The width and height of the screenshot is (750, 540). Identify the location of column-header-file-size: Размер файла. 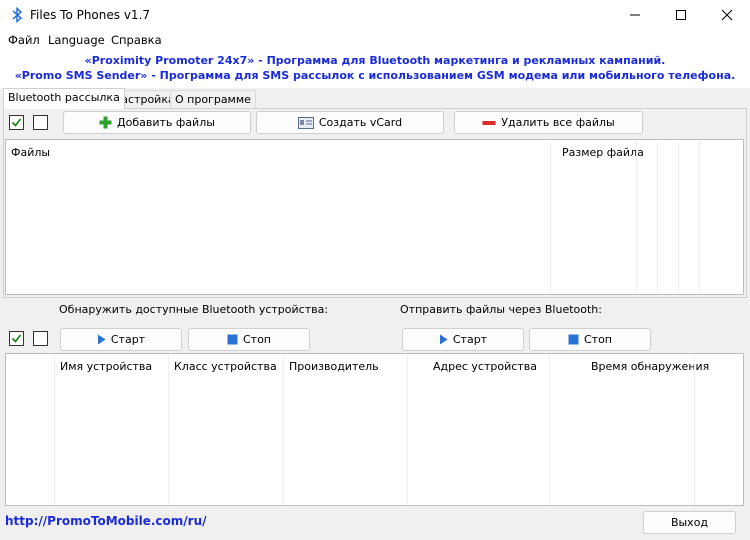
(603, 152).